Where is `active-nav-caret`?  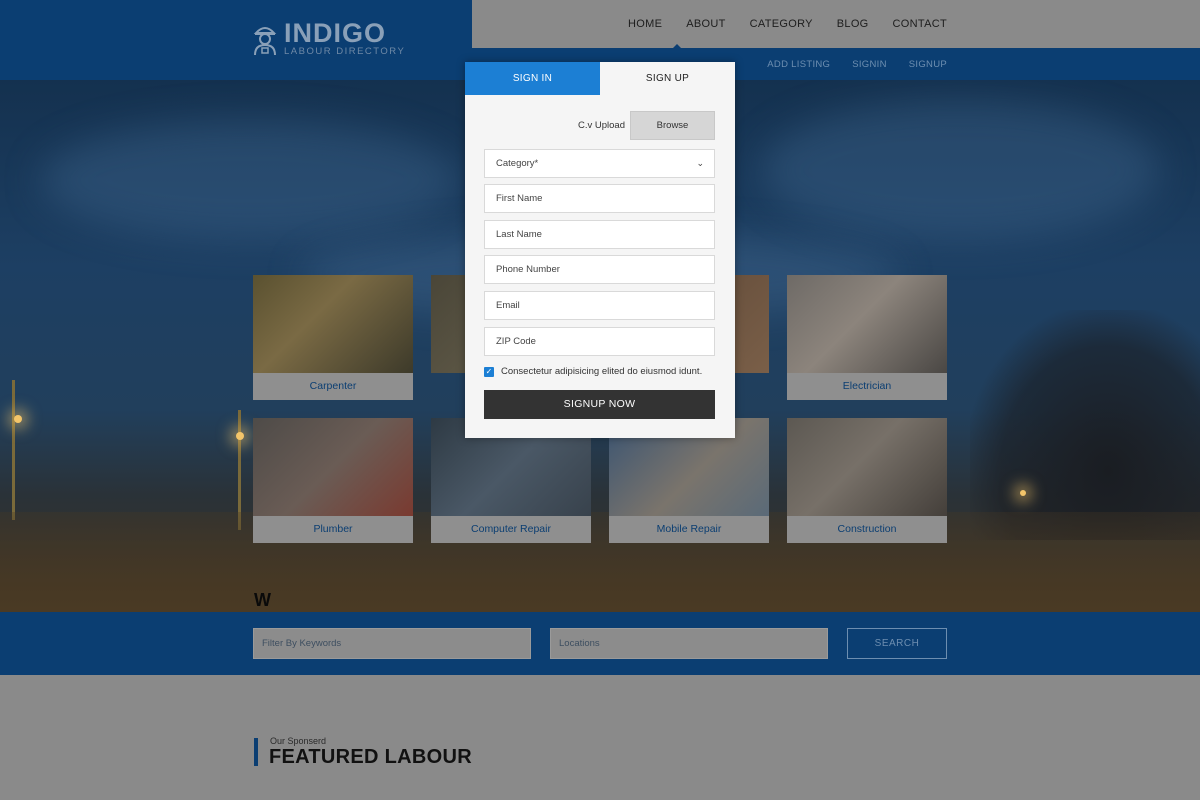 active-nav-caret is located at coordinates (677, 46).